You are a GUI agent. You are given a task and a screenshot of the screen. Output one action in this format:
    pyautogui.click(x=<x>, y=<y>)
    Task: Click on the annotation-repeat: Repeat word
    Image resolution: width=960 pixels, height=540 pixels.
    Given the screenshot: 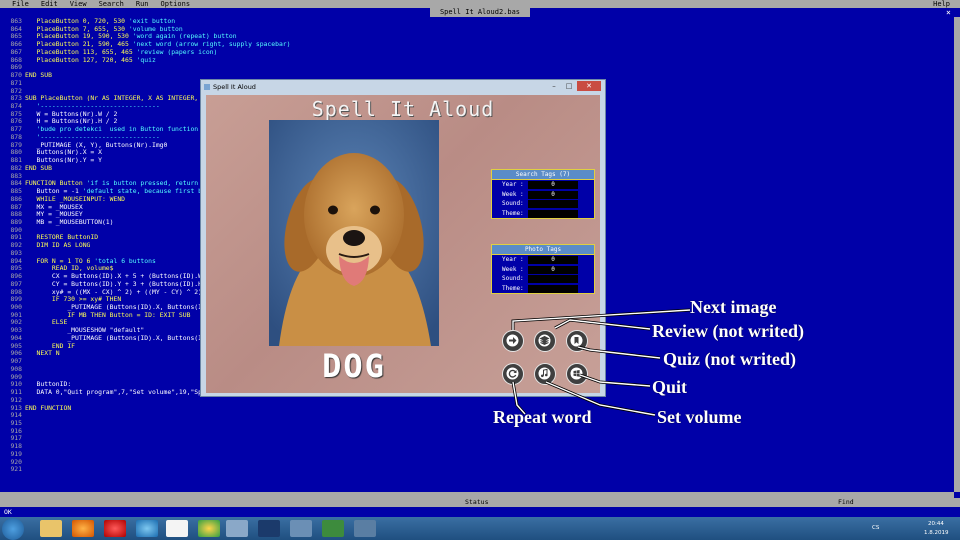 What is the action you would take?
    pyautogui.click(x=542, y=417)
    